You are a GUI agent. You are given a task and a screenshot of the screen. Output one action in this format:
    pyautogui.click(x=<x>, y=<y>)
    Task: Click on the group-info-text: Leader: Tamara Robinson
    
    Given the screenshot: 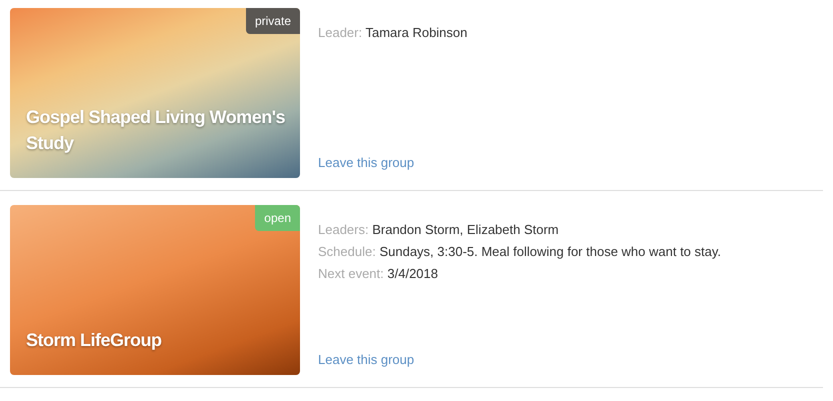 What is the action you would take?
    pyautogui.click(x=393, y=33)
    